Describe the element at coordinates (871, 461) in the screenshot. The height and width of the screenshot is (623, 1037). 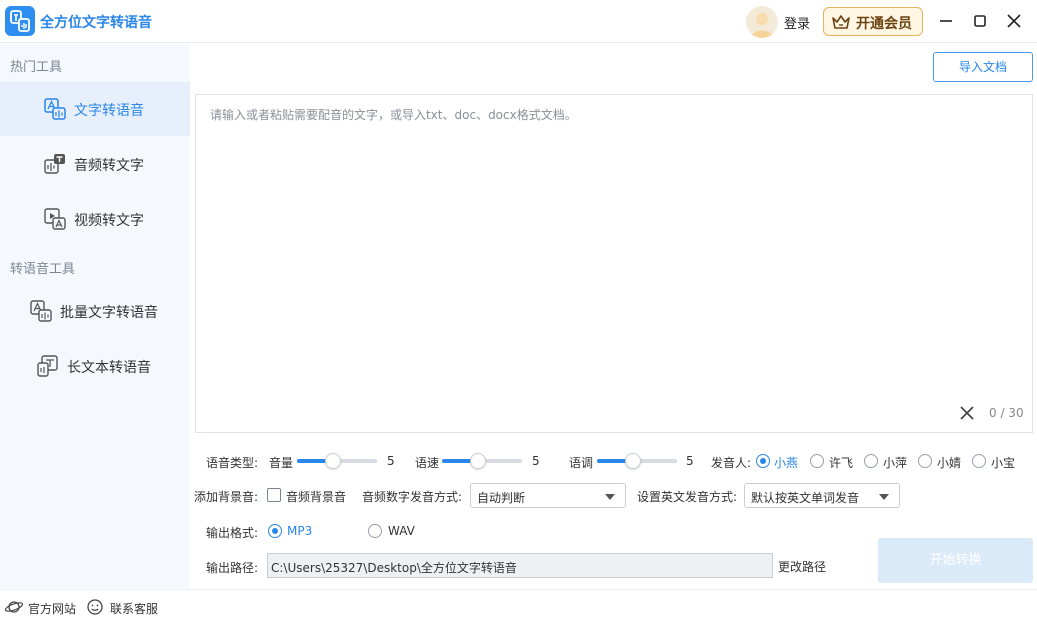
I see `speaker-radio-xiaoping` at that location.